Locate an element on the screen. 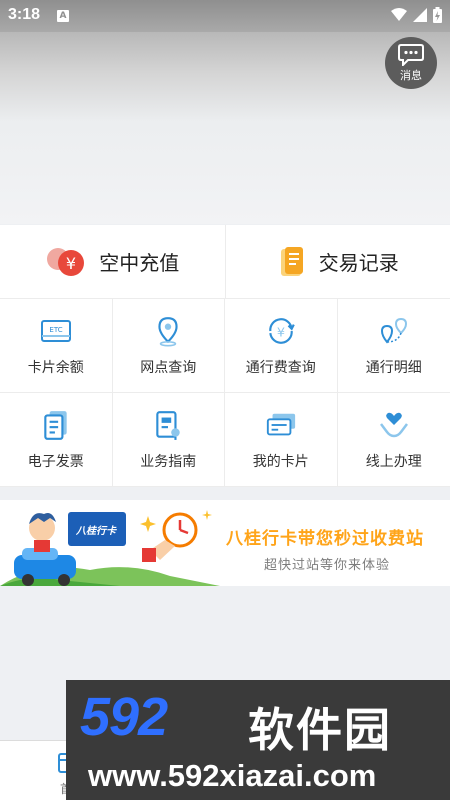  grid-item-e-invoice: 电子发票 is located at coordinates (56, 440).